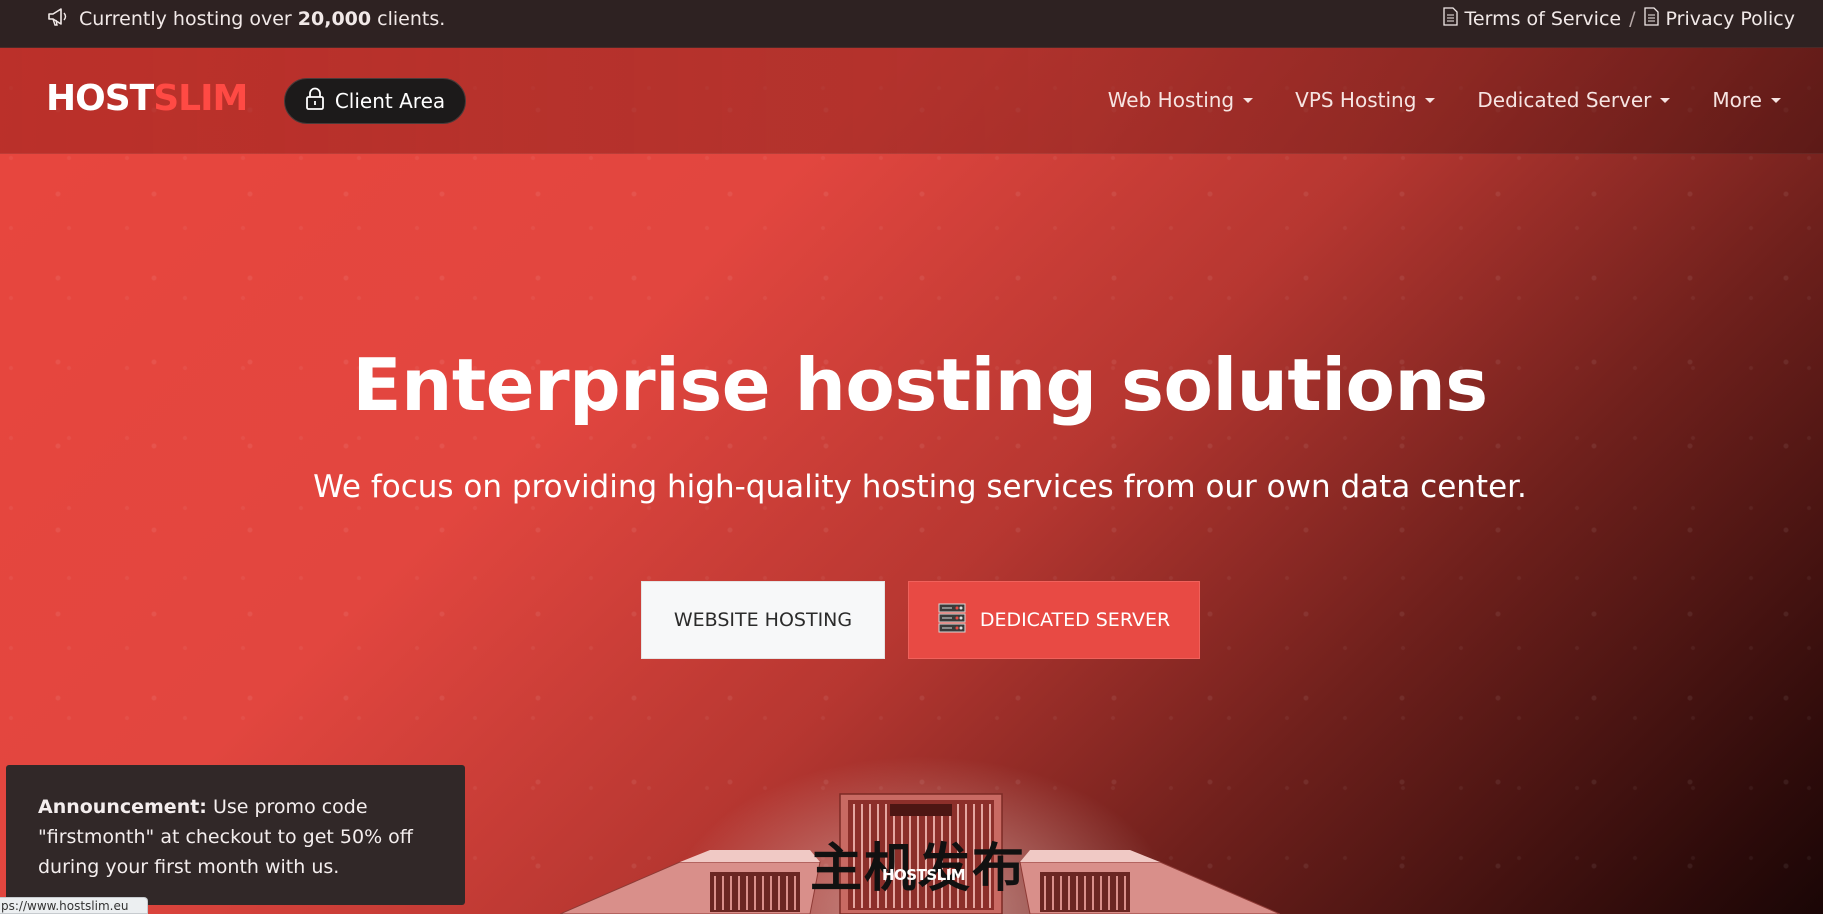  I want to click on dedicated-server-button: DEDICATED SERVER, so click(1054, 620).